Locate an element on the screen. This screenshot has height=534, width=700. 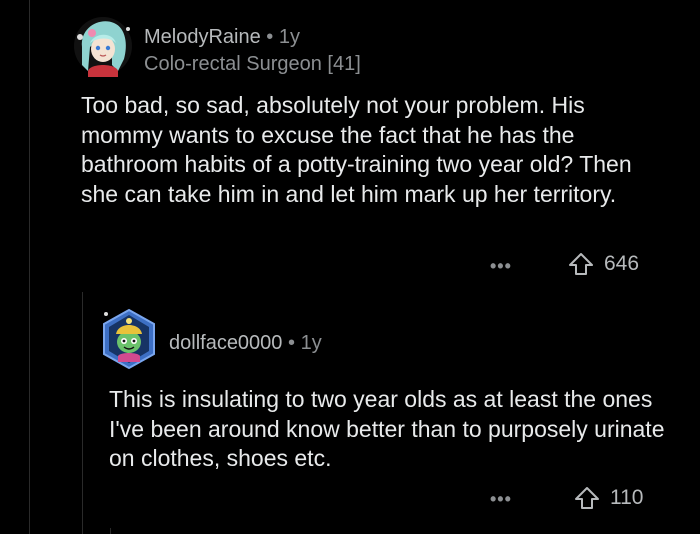
upvote-count: 110 is located at coordinates (627, 497).